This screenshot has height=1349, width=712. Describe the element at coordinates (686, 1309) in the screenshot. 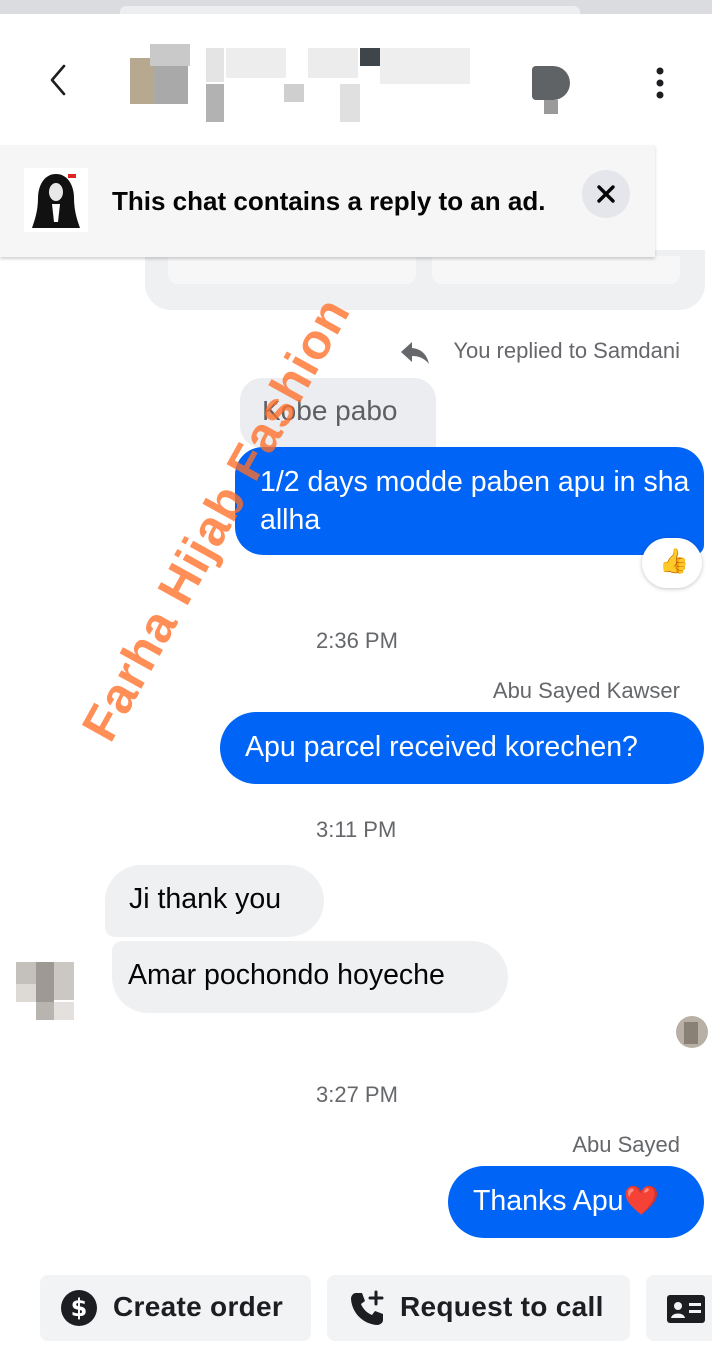

I see `contact-card-icon` at that location.